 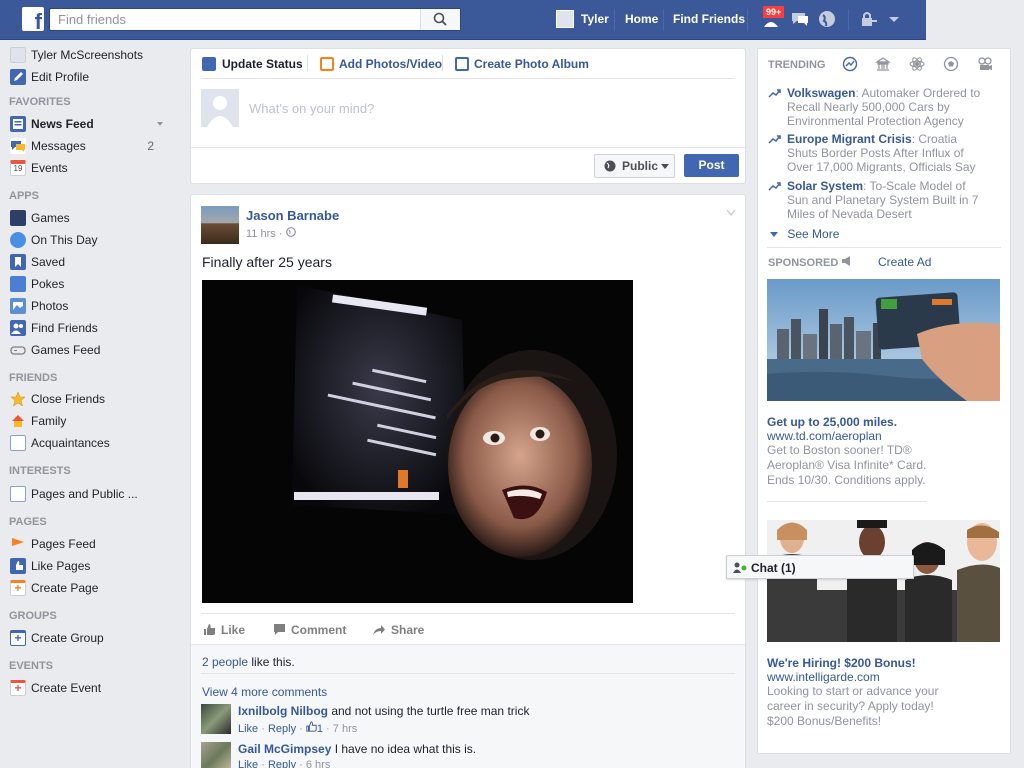 I want to click on sidebar-item-label: News Feed, so click(x=62, y=124).